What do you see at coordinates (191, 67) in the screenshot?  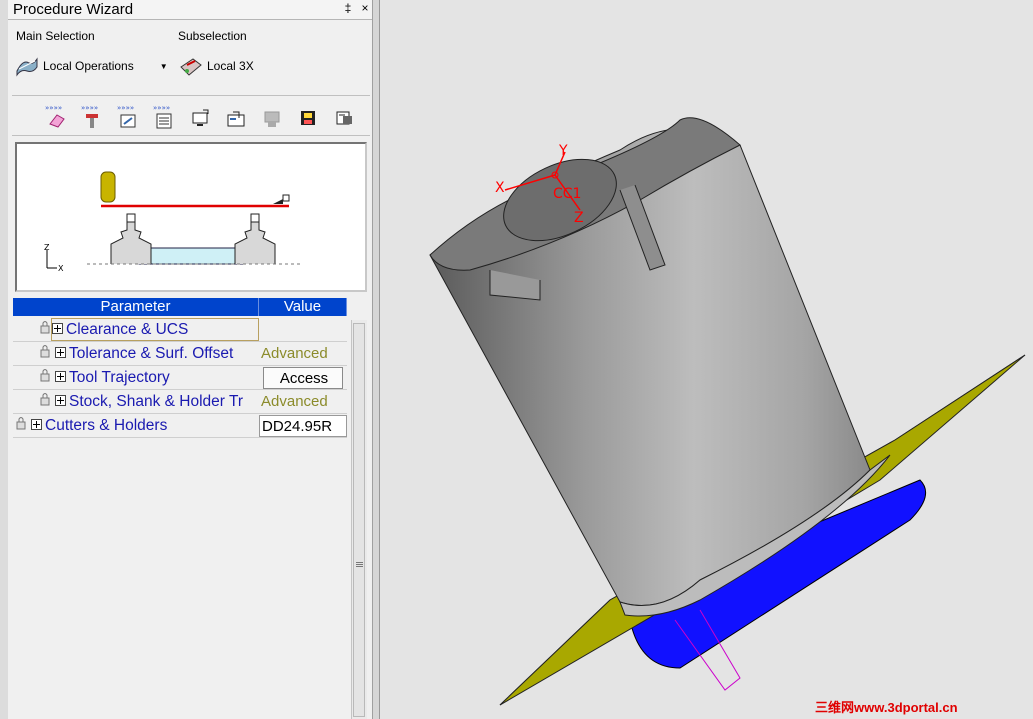 I see `local-3x-icon` at bounding box center [191, 67].